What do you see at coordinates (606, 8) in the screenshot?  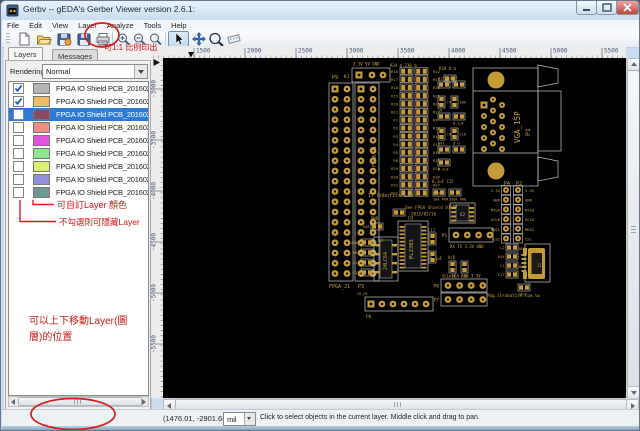 I see `maximize-button` at bounding box center [606, 8].